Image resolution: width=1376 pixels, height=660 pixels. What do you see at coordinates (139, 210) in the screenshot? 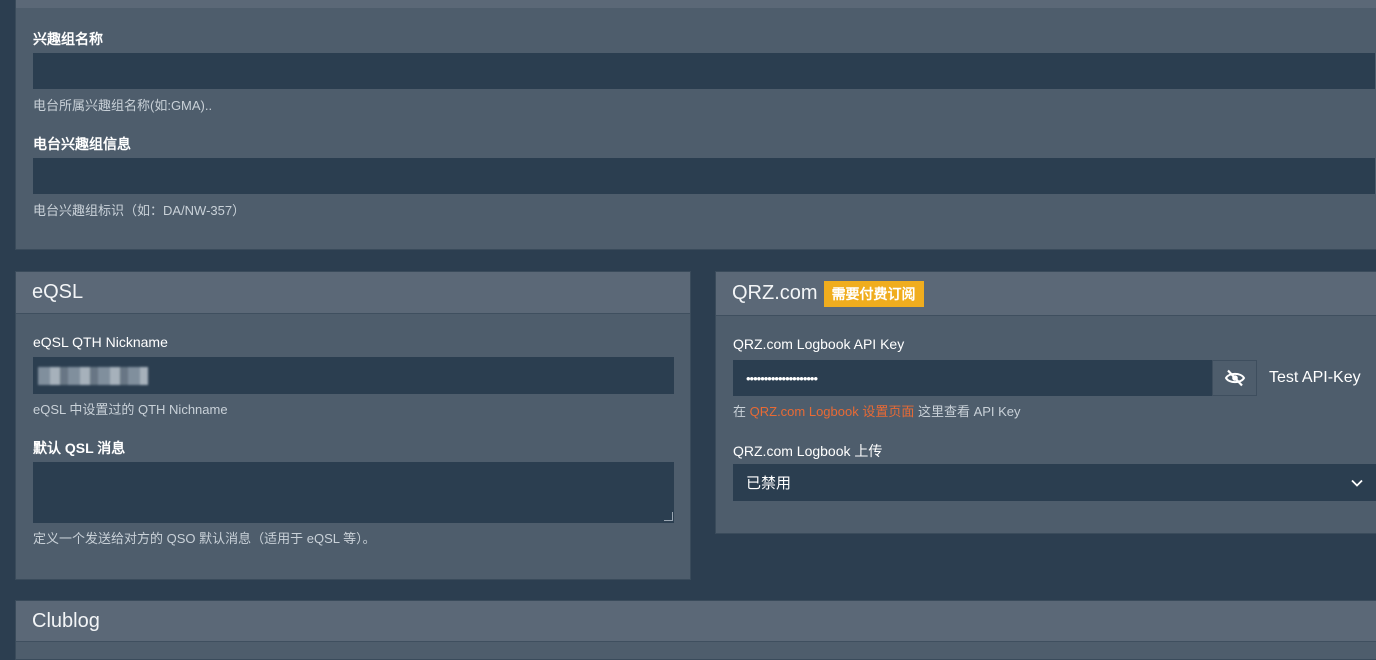
I see `group-info-help: 电台兴趣组标识（如：DA/NW-357）` at bounding box center [139, 210].